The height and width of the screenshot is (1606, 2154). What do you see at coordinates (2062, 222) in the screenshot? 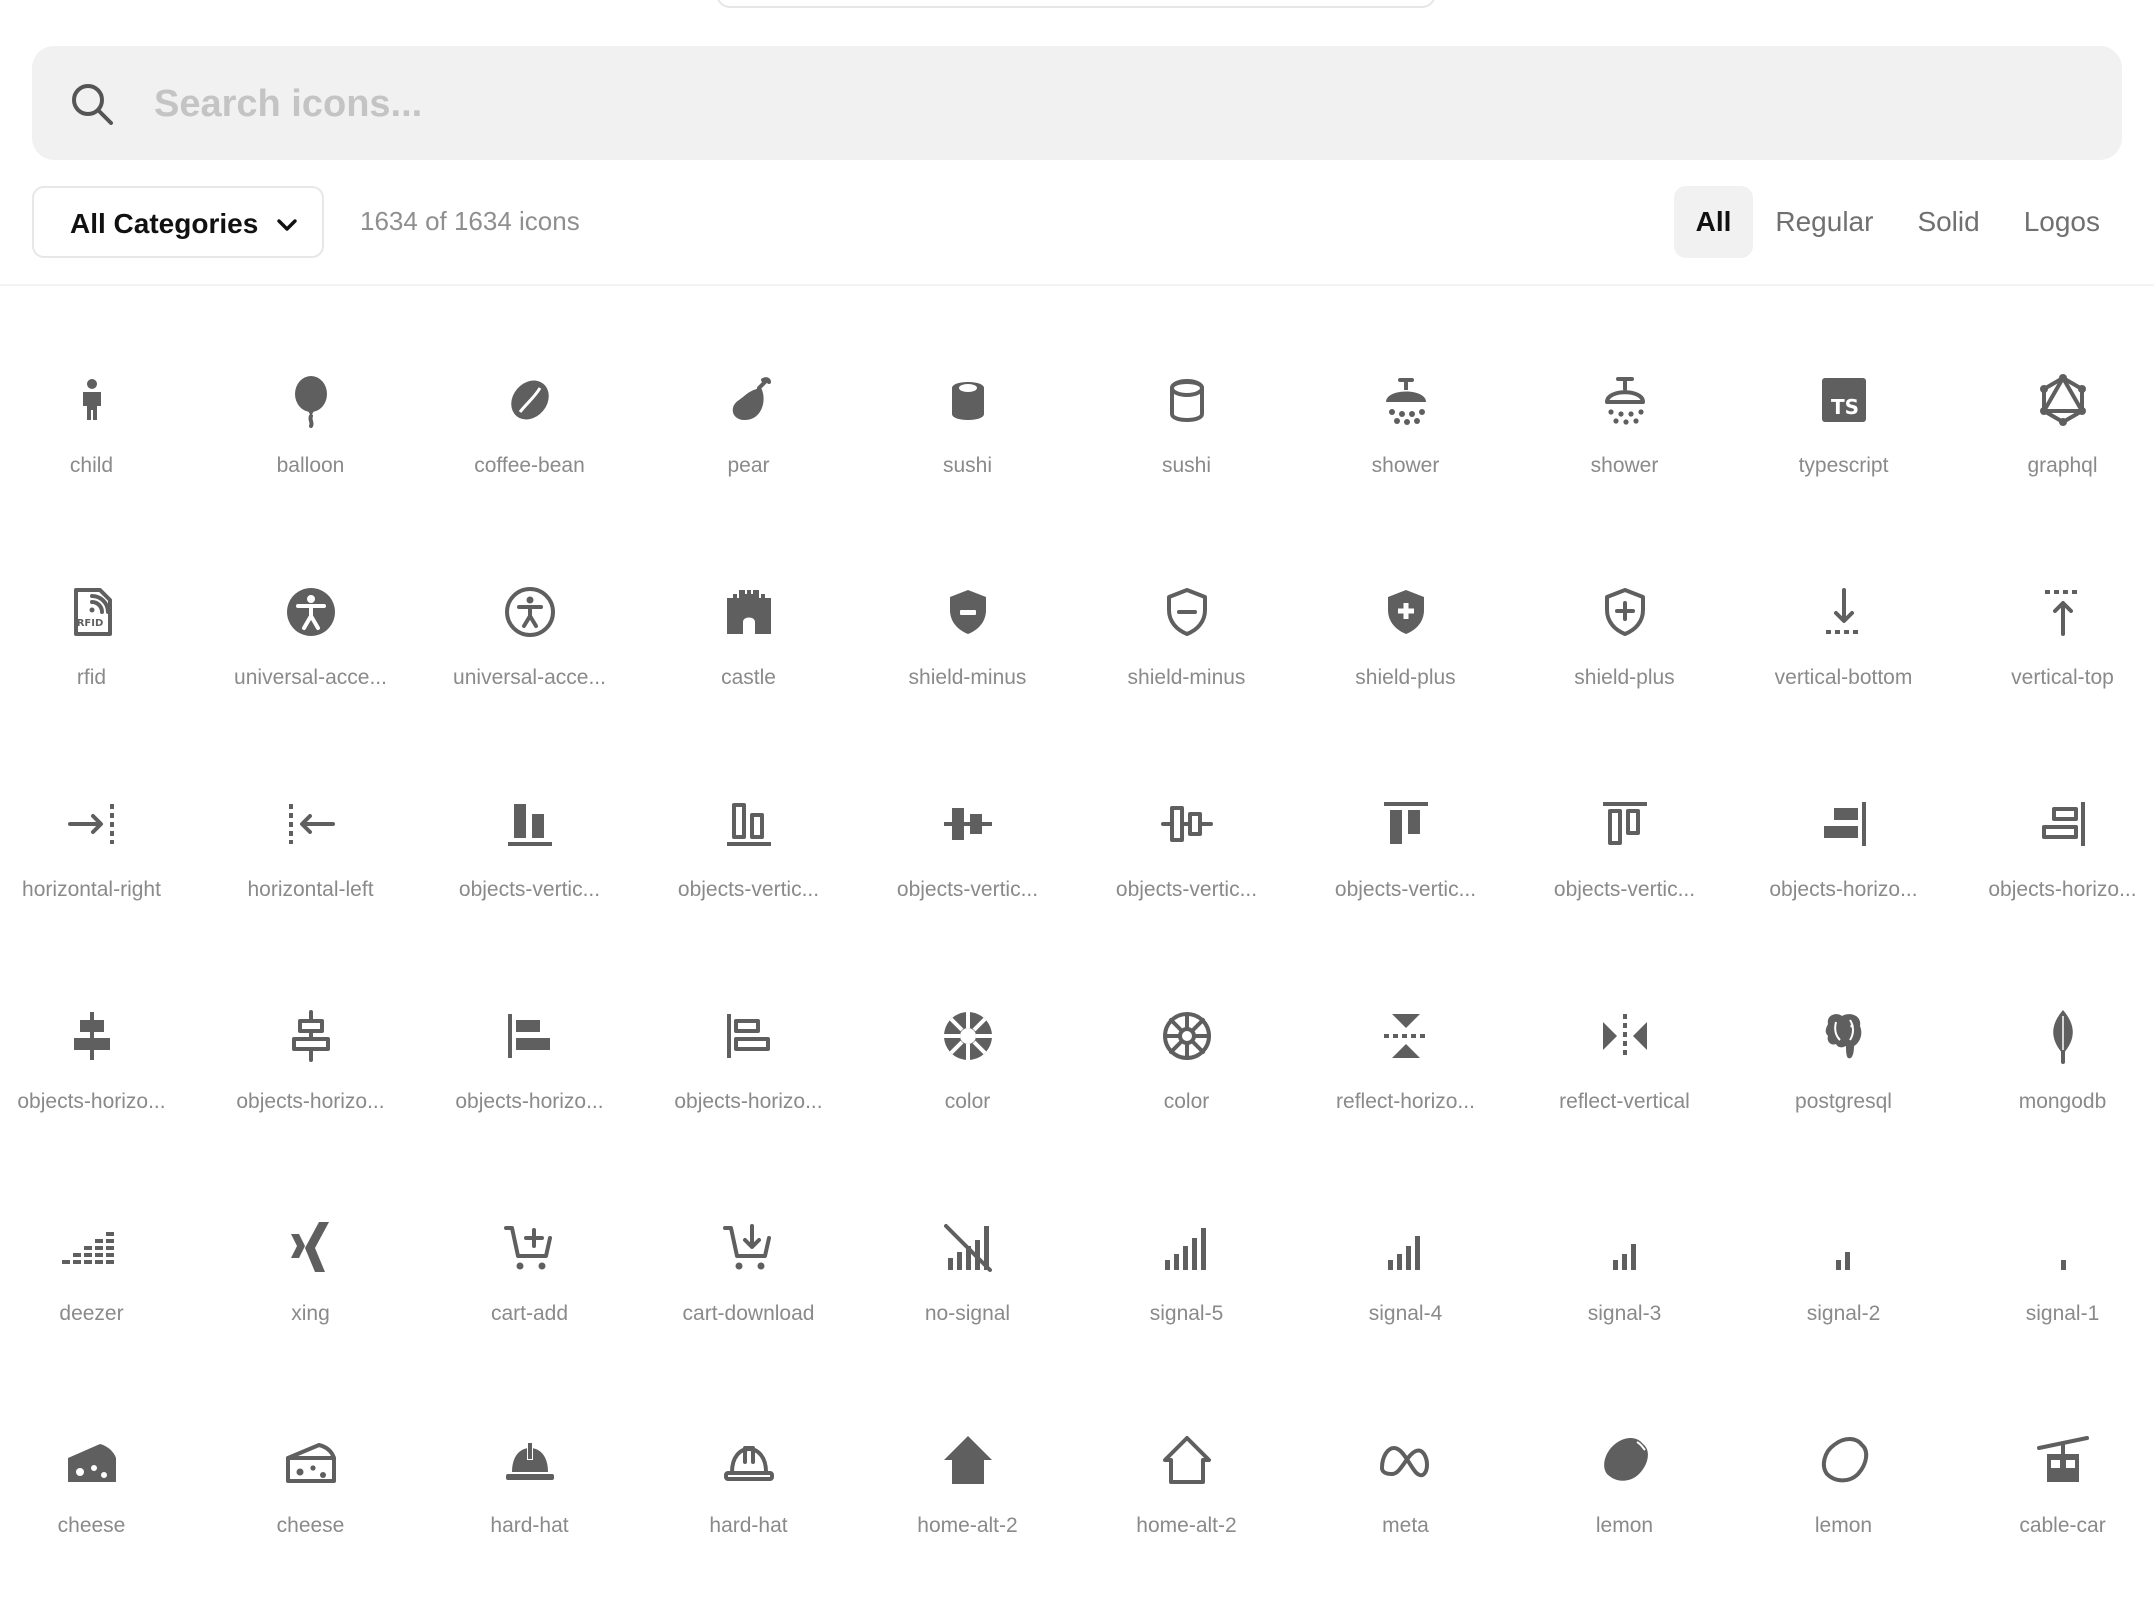
I see `filter-tab-logos: Logos` at bounding box center [2062, 222].